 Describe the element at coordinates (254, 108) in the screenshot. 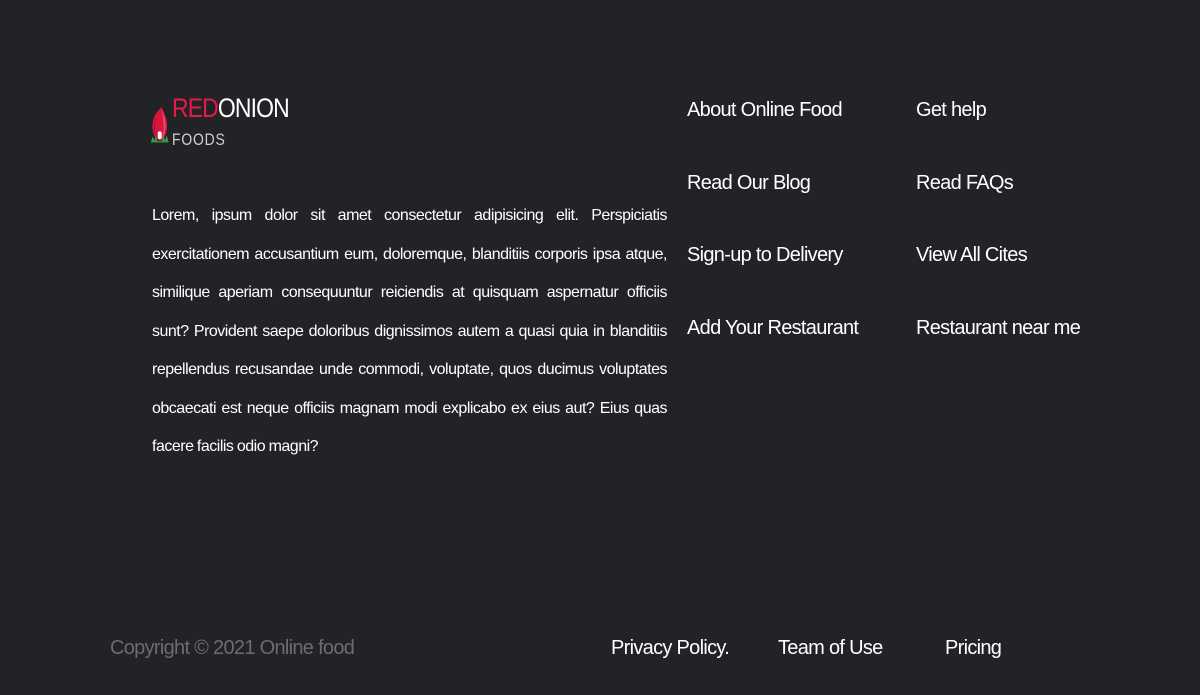

I see `brand-name-white: ONION` at that location.